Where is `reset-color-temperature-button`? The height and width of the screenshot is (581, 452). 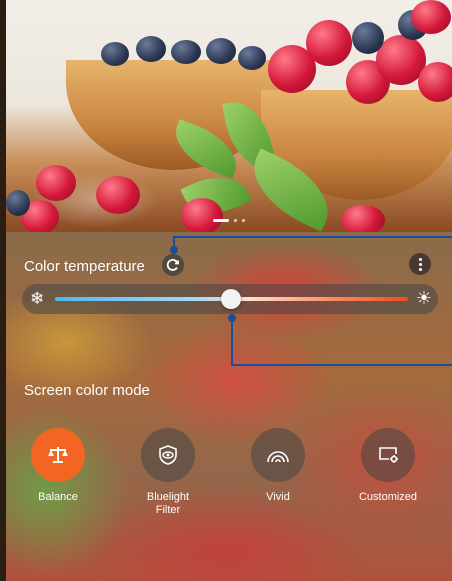
reset-color-temperature-button is located at coordinates (173, 265).